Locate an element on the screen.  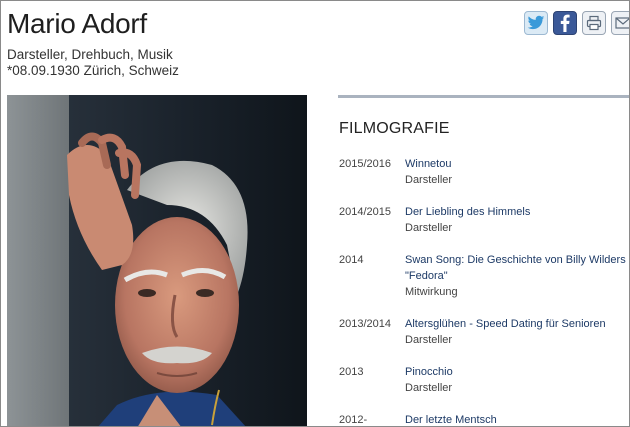
entry-year: 2013/2014 is located at coordinates (365, 324).